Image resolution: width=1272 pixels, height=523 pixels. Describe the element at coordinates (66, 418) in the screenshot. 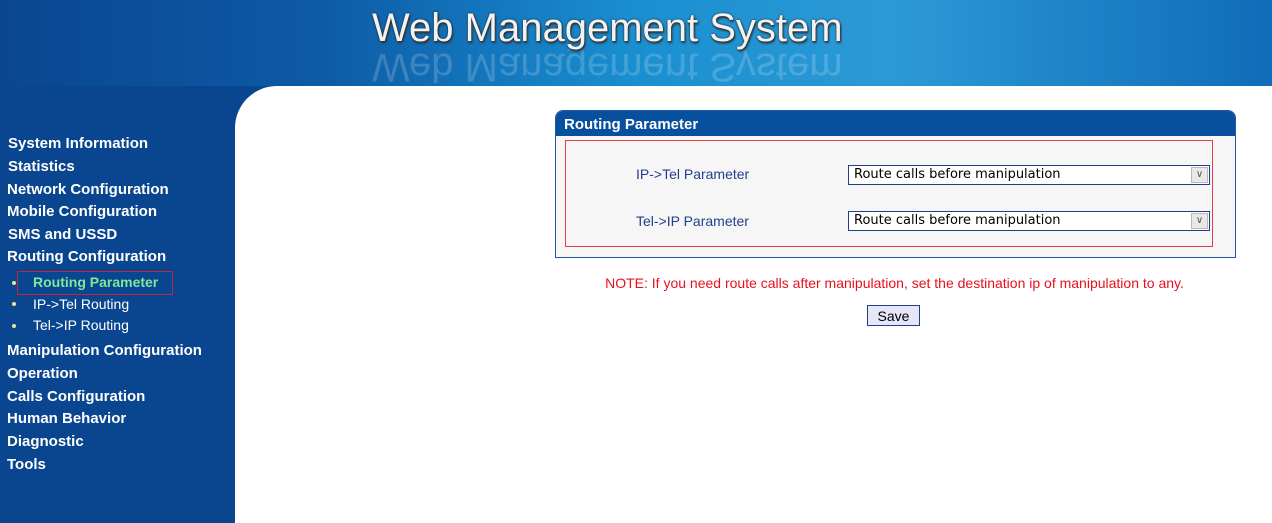

I see `sidebar-item-human-behavior: Human Behavior` at that location.